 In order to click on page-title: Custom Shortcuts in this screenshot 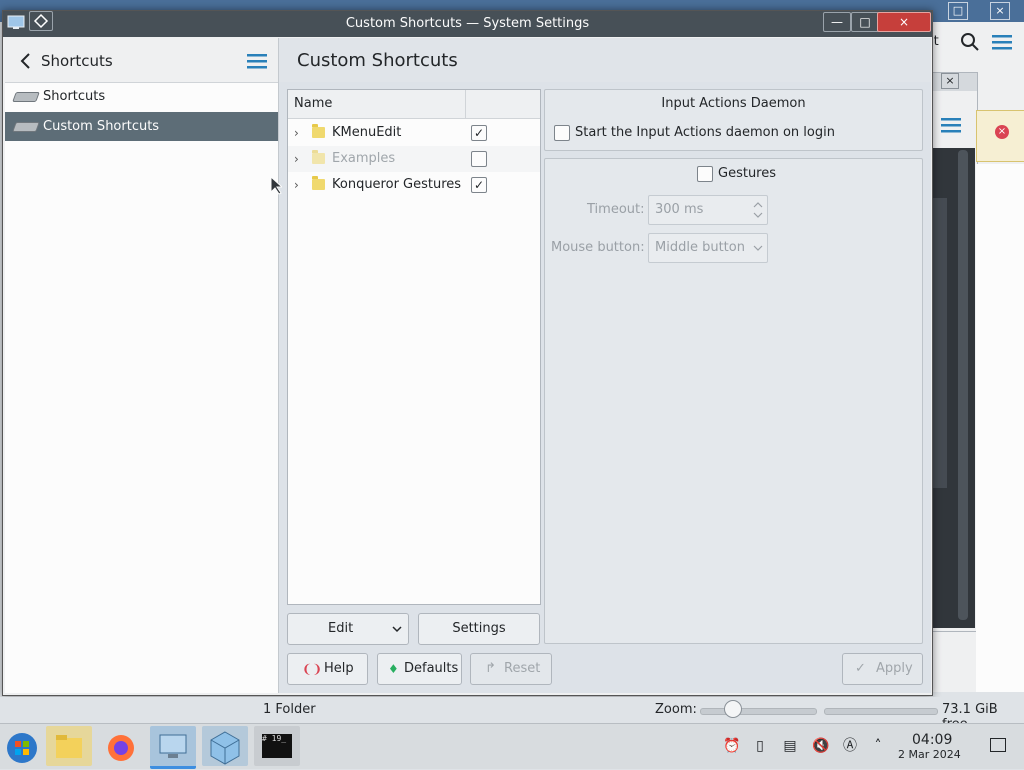, I will do `click(377, 60)`.